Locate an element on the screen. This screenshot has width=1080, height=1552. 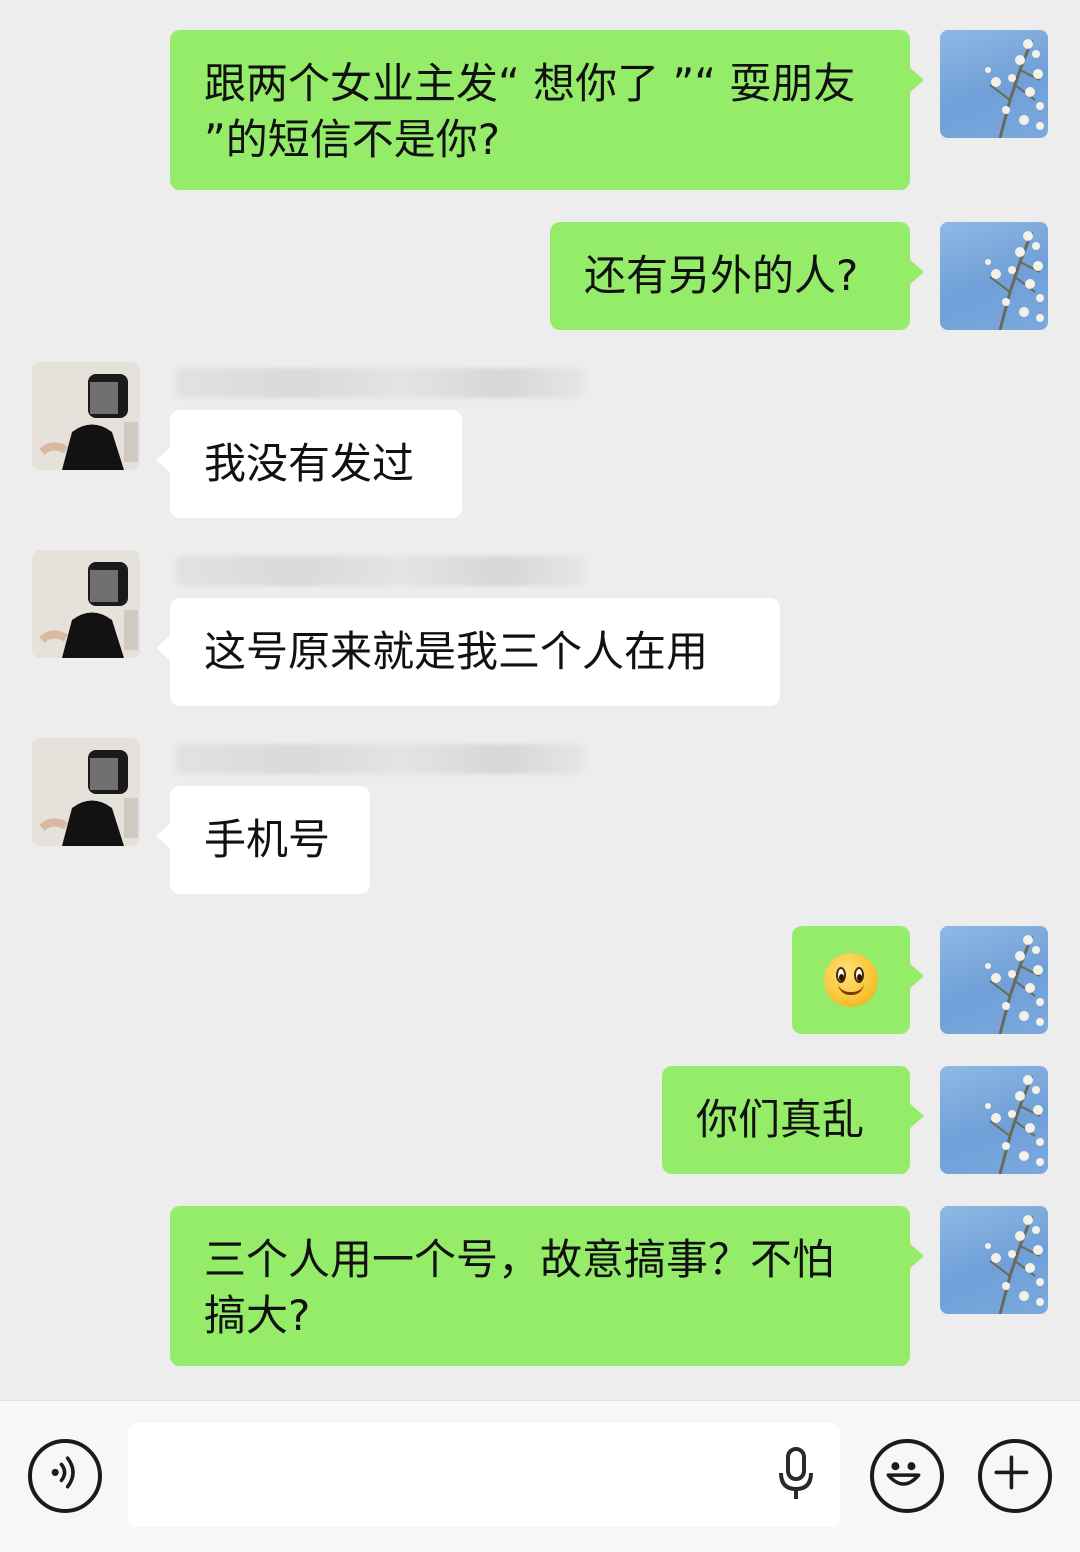
message-text: 手机号 is located at coordinates (267, 839).